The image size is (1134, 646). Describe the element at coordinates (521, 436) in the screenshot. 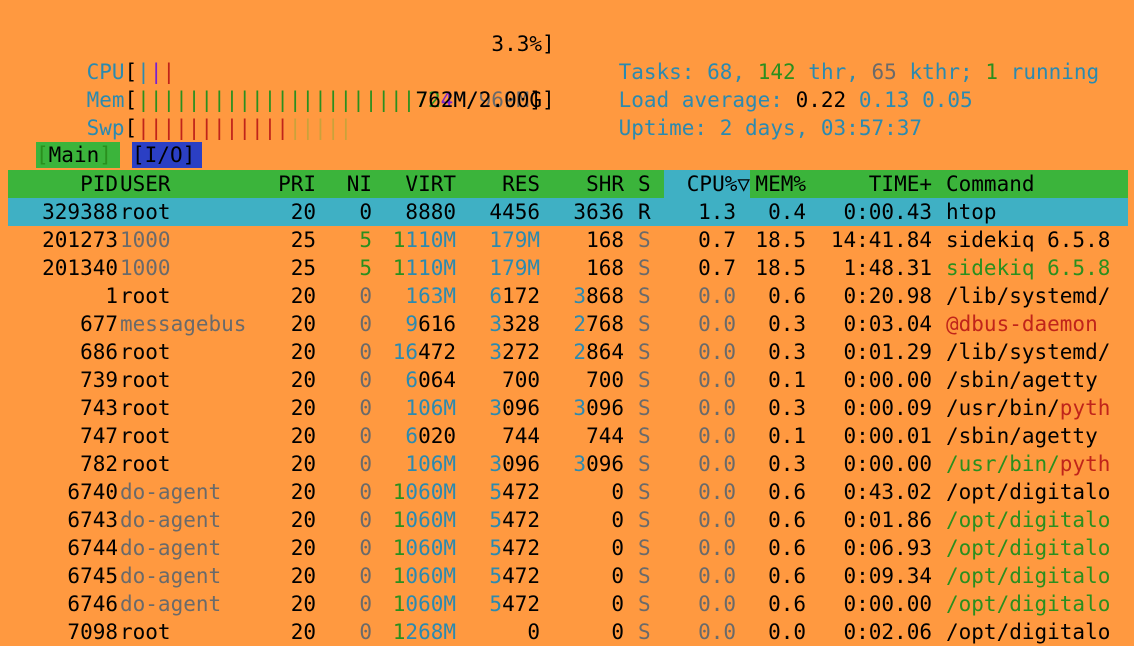

I see `process-res: 744` at that location.